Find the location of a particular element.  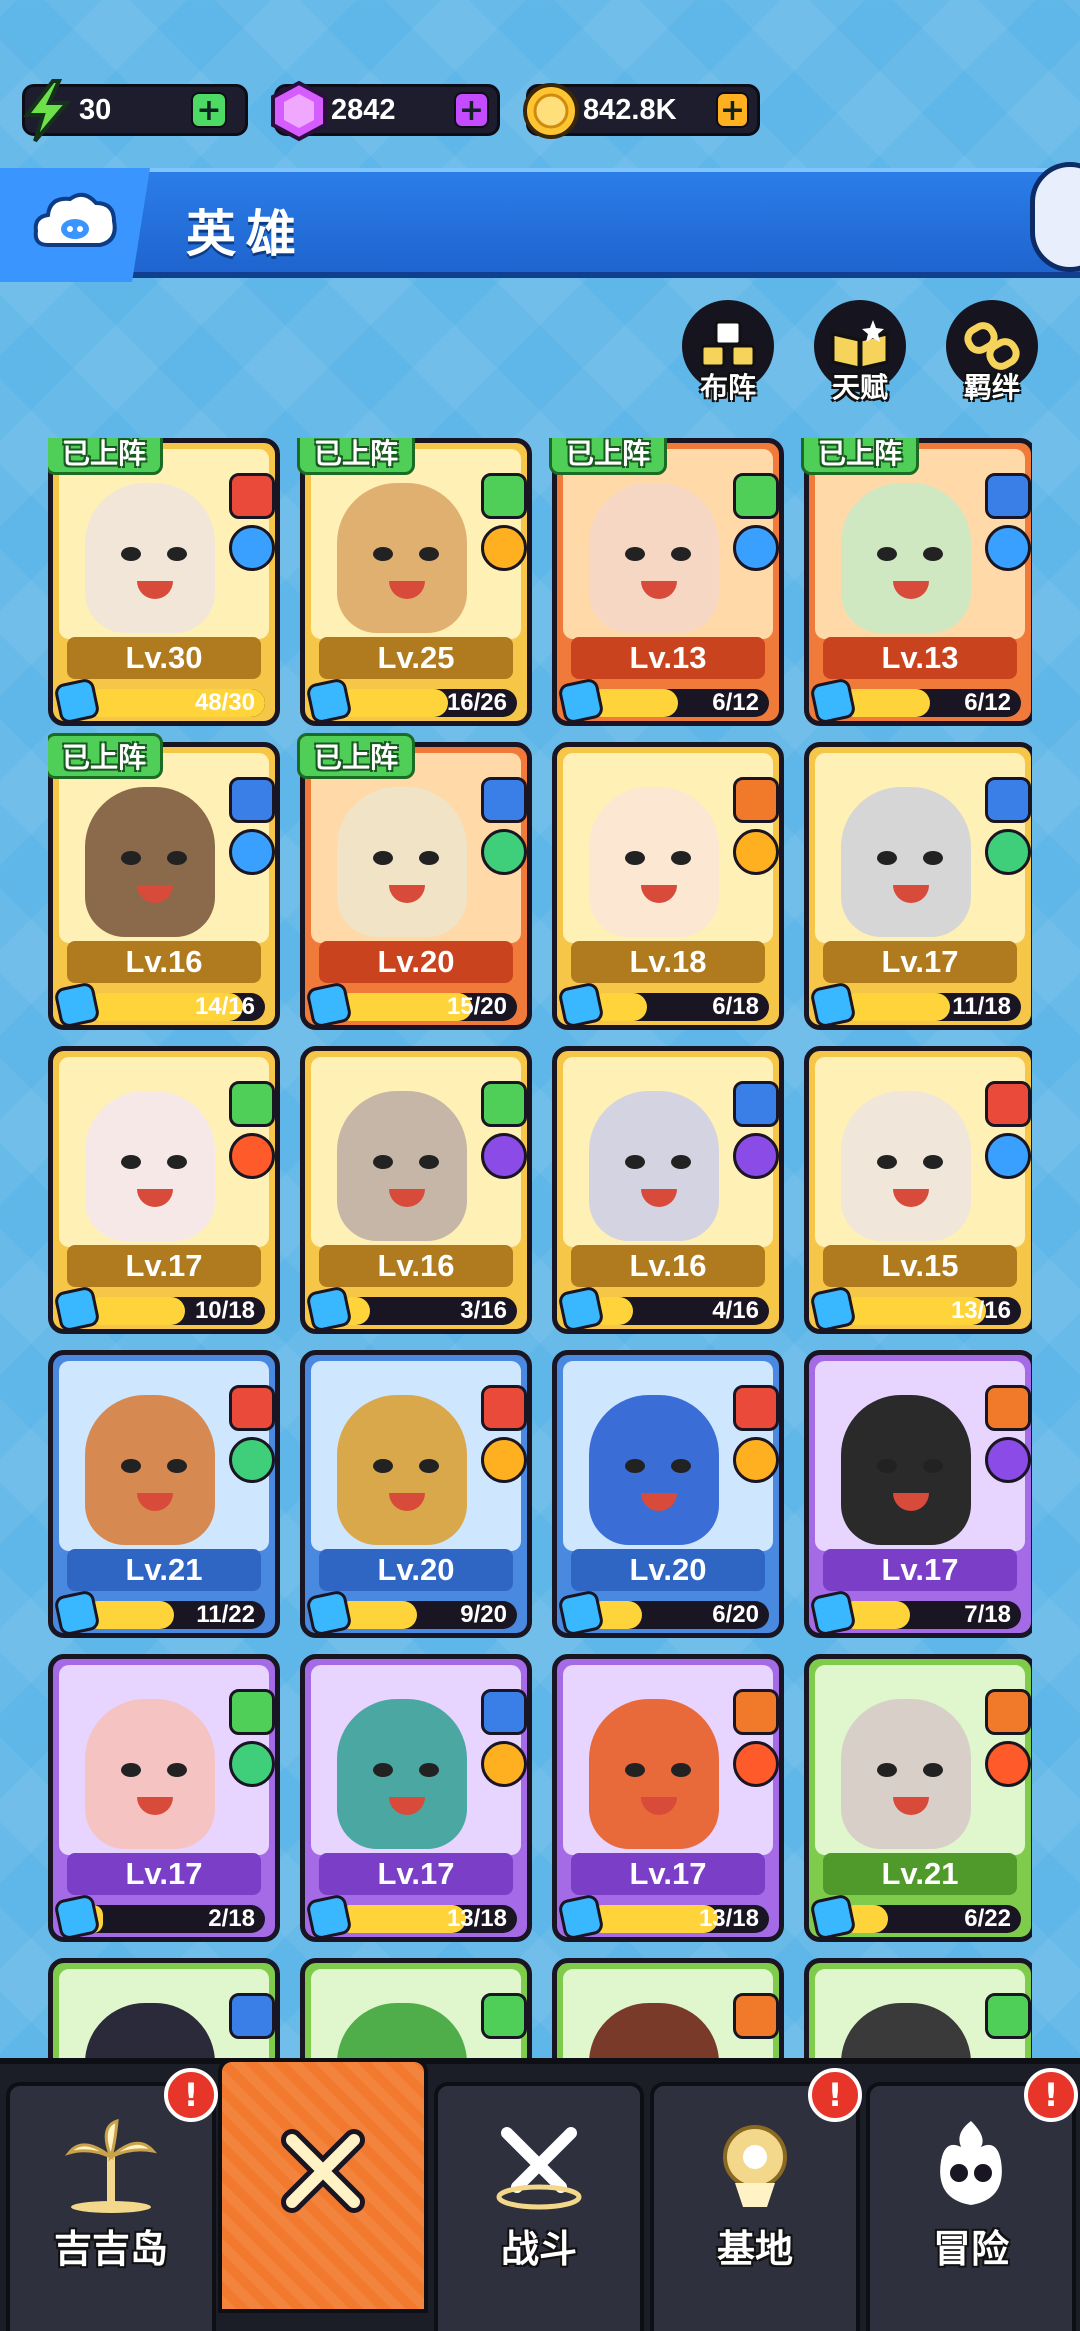

nav-base: 基地 ! is located at coordinates (756, 2199).